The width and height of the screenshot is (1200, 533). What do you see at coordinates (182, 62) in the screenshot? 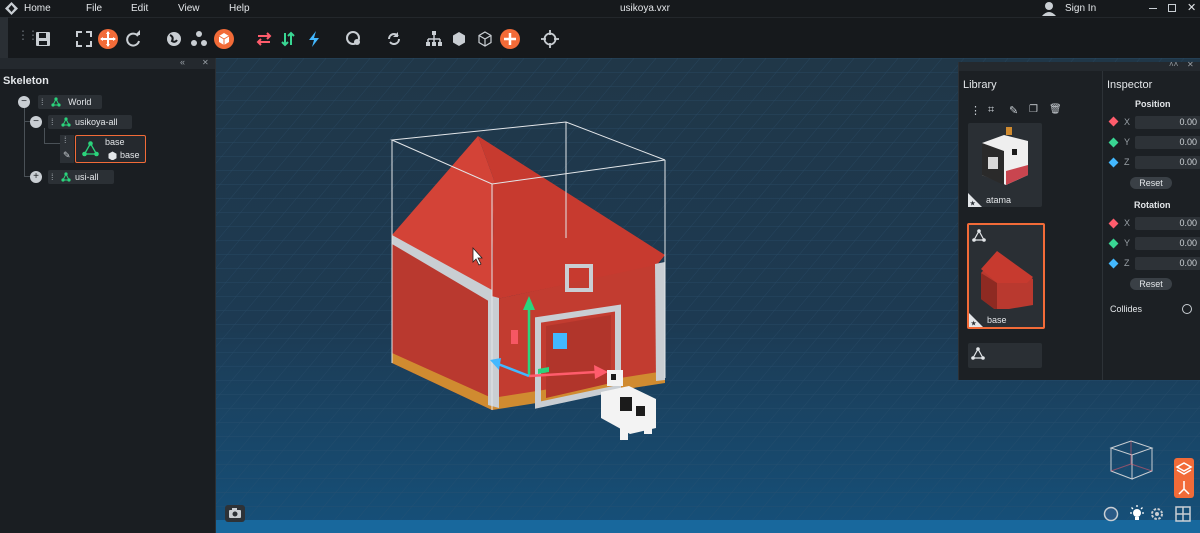
I see `collapse-icon: «` at bounding box center [182, 62].